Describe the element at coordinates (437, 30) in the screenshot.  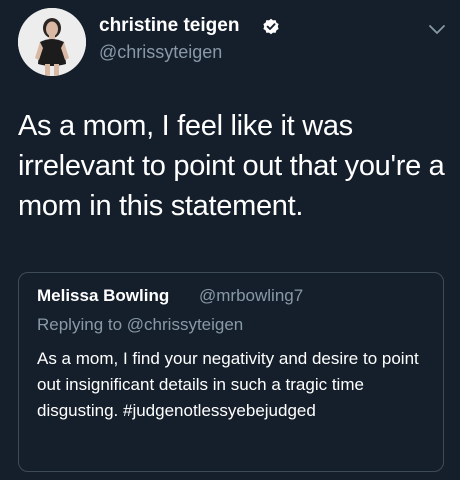
I see `chevron-down-icon` at that location.